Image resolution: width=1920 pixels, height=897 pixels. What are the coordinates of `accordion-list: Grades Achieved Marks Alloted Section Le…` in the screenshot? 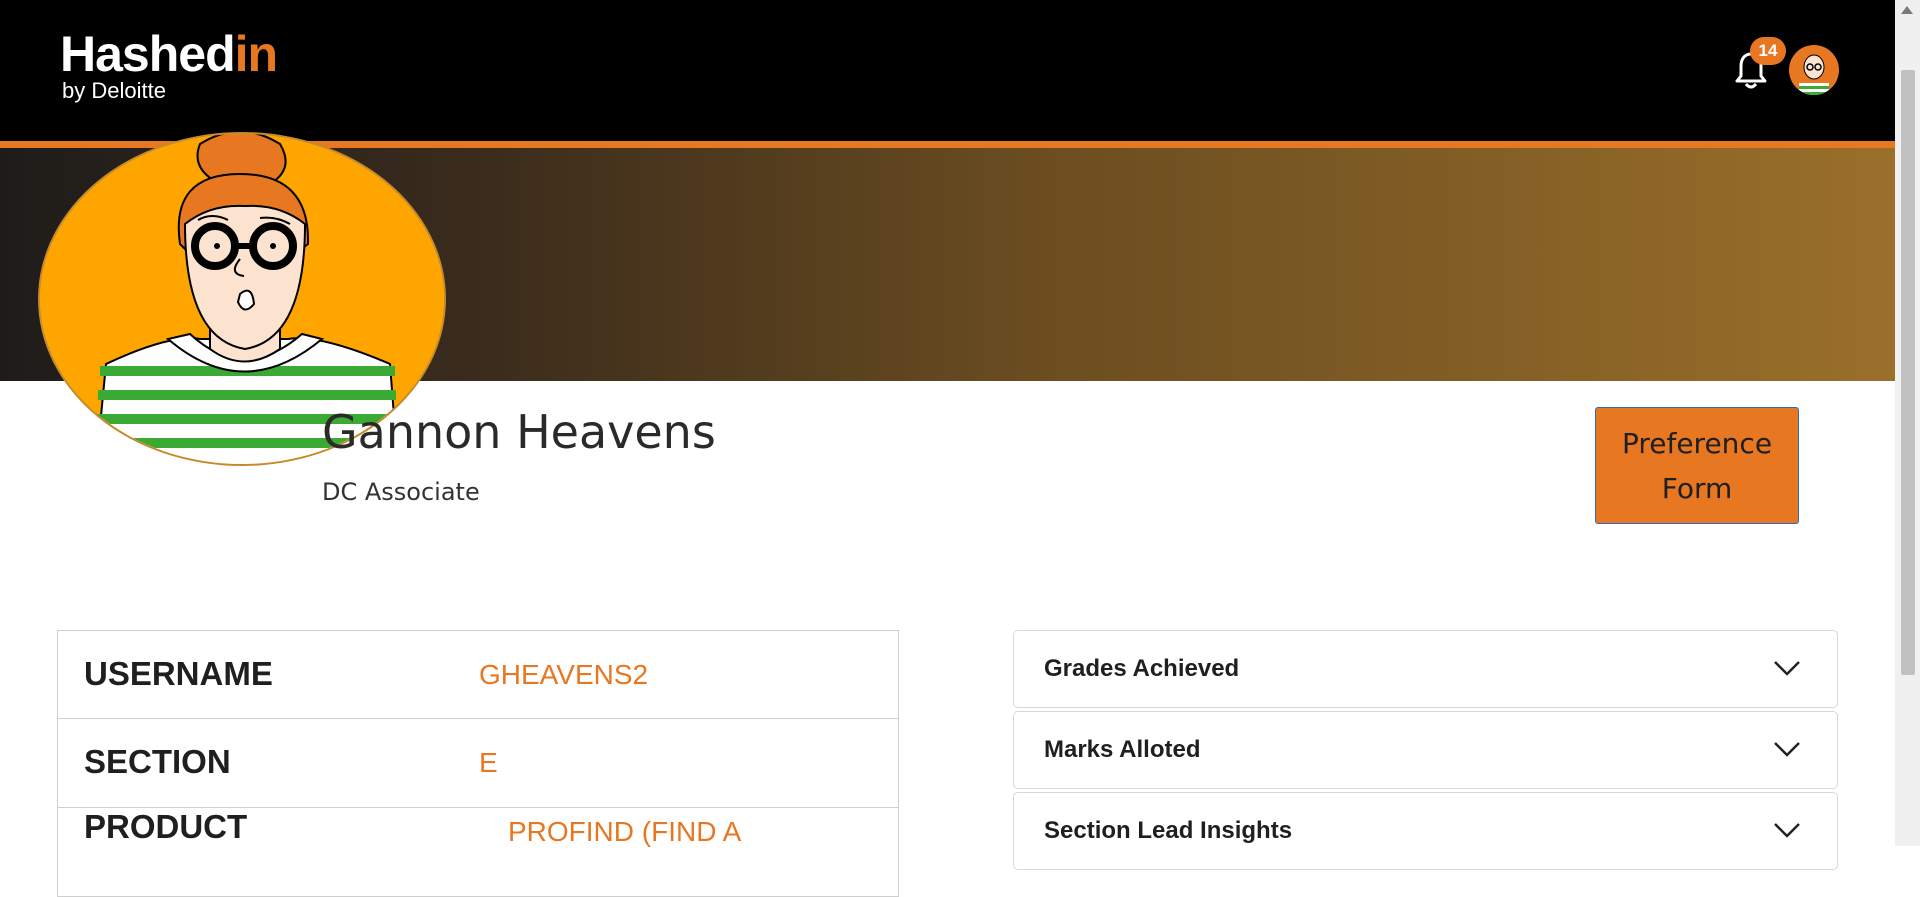 It's located at (1425, 751).